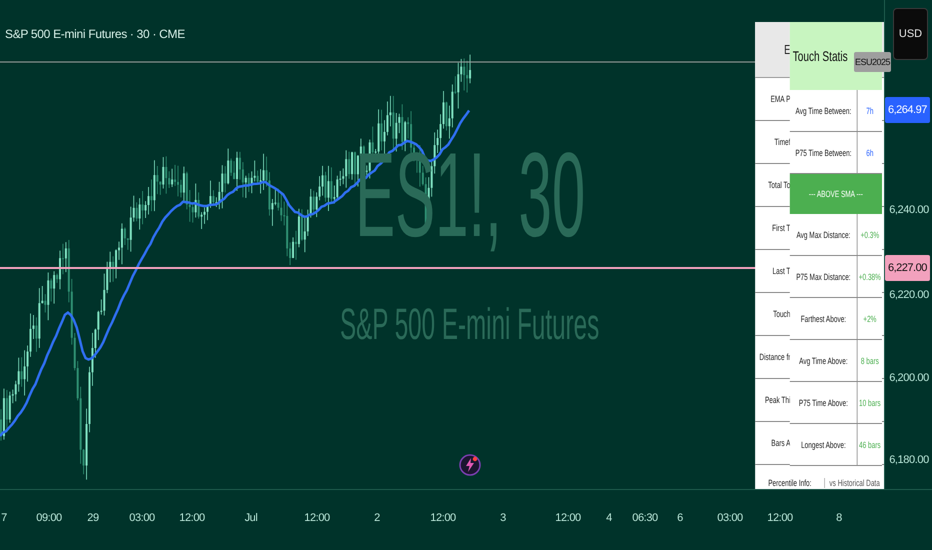  I want to click on table-cell-text: Distance fr, so click(775, 357).